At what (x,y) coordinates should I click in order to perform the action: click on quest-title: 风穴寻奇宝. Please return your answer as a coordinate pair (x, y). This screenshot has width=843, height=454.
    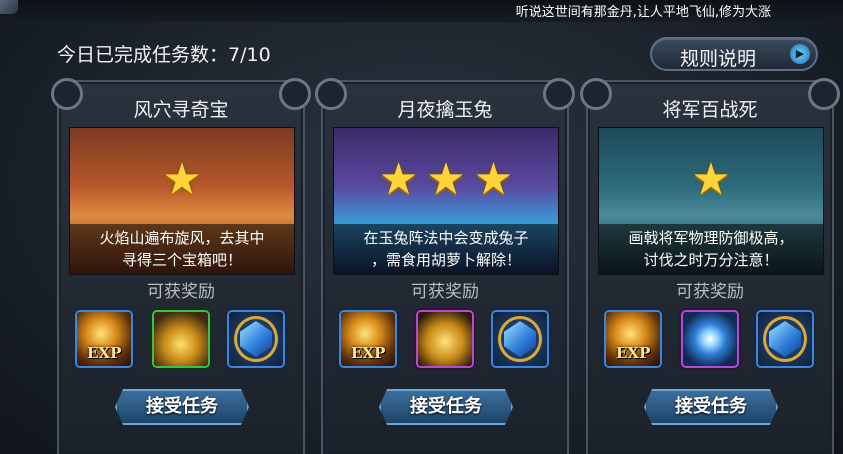
    Looking at the image, I should click on (181, 110).